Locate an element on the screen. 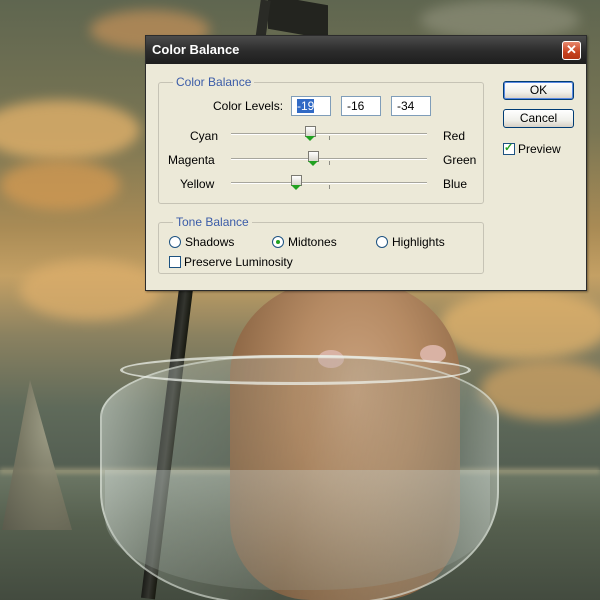 The image size is (600, 600). jar-rim is located at coordinates (295, 370).